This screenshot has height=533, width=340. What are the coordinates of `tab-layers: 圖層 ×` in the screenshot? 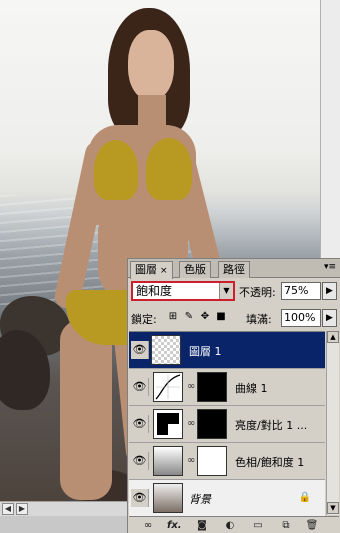 It's located at (151, 270).